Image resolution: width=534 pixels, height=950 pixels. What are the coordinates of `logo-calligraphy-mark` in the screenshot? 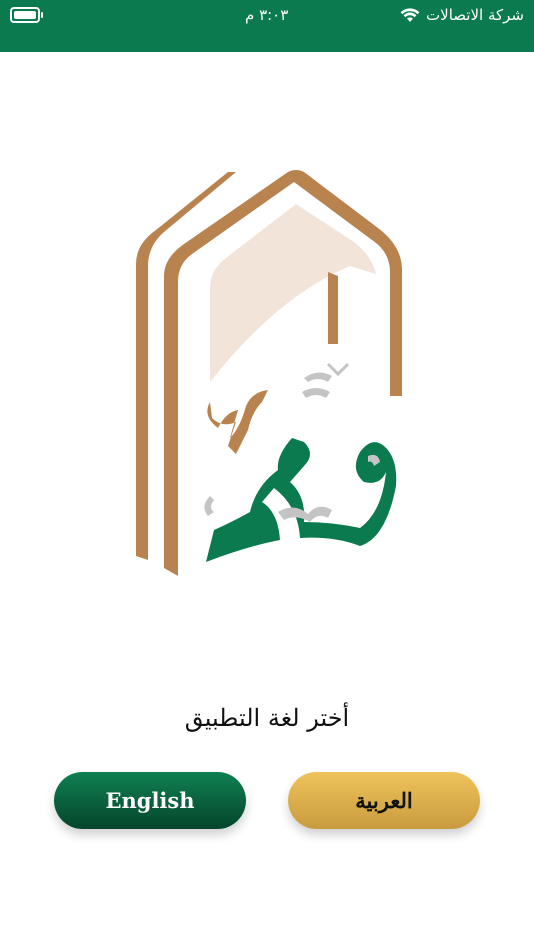 It's located at (237, 422).